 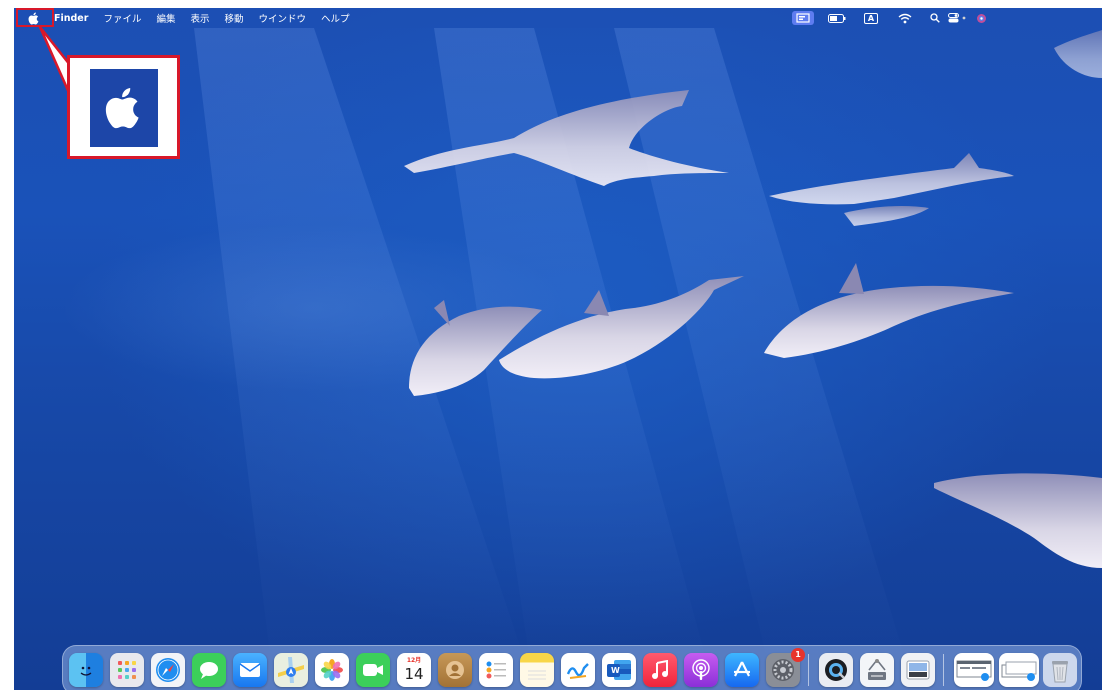 I want to click on screen-mirroring-icon, so click(x=803, y=18).